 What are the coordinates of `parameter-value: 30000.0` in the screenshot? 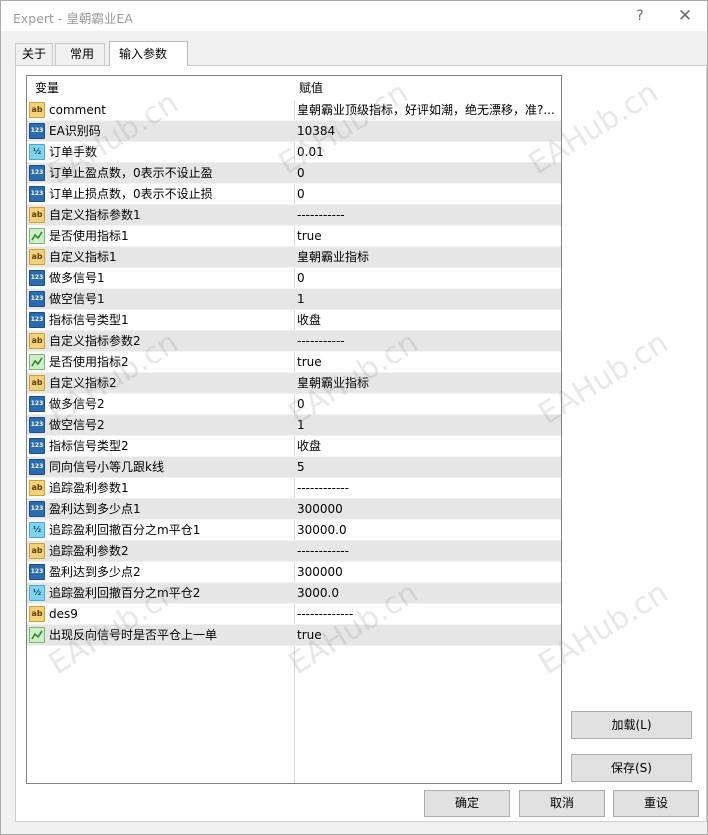 It's located at (428, 530).